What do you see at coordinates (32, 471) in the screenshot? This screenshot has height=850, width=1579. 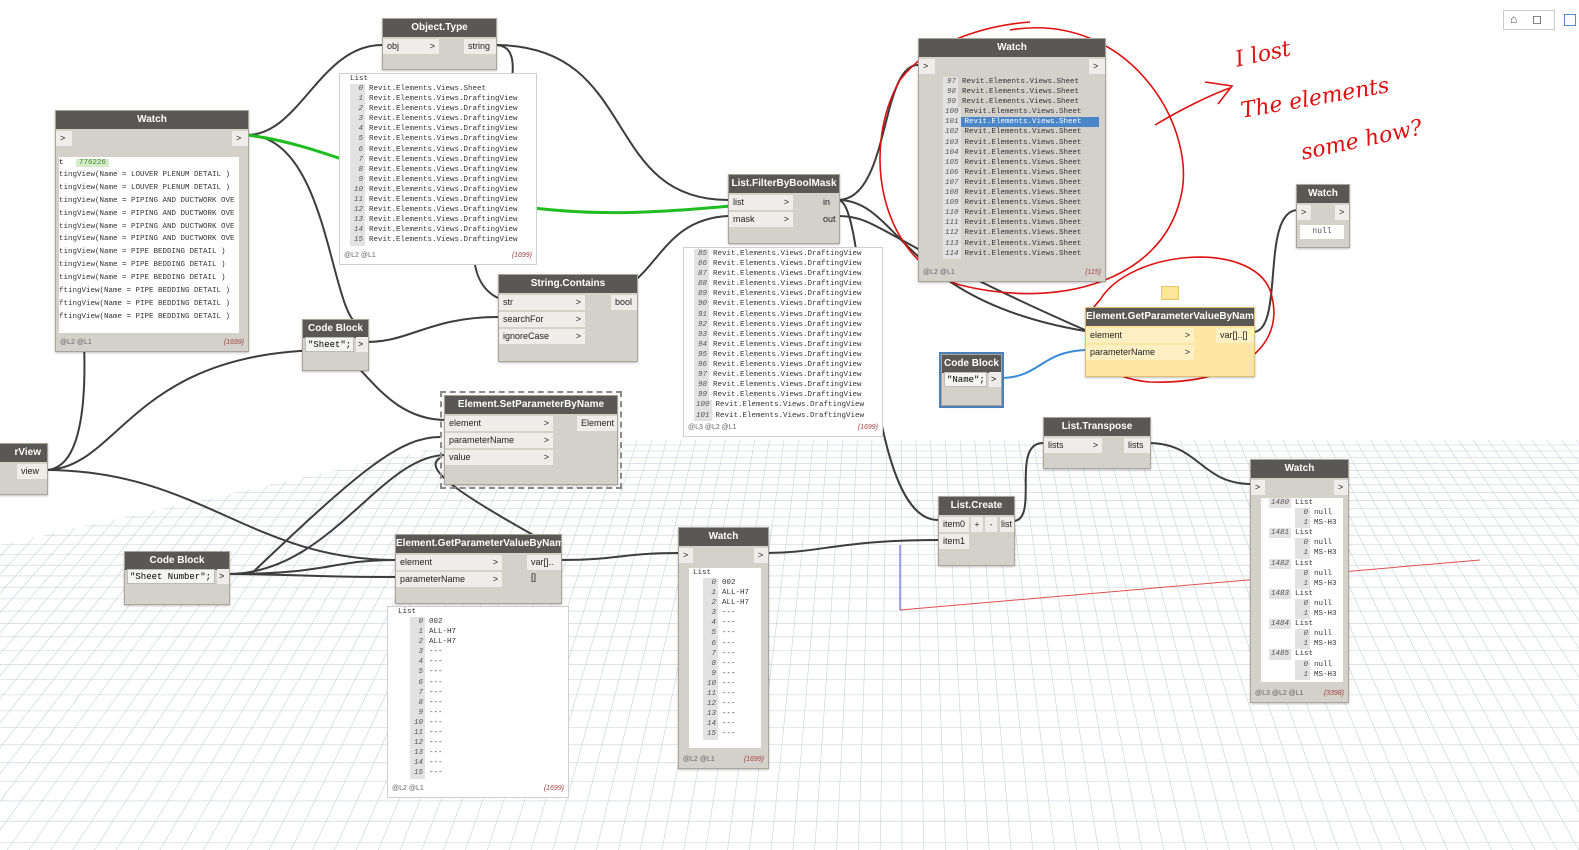 I see `port-view: view` at bounding box center [32, 471].